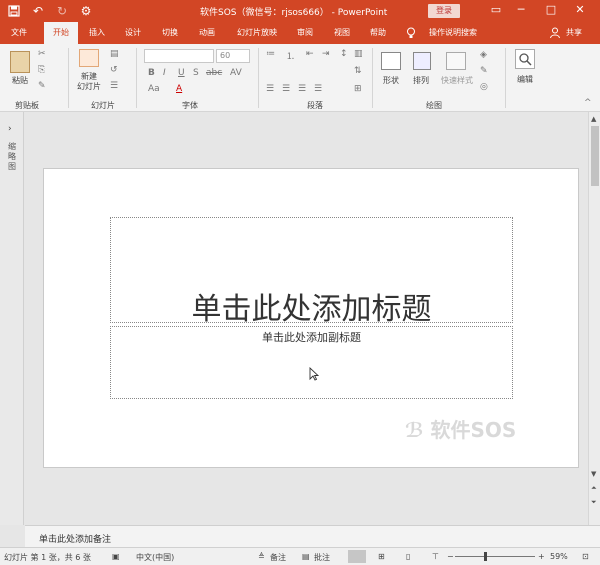 The height and width of the screenshot is (565, 600). What do you see at coordinates (179, 89) in the screenshot?
I see `font-color-button: A` at bounding box center [179, 89].